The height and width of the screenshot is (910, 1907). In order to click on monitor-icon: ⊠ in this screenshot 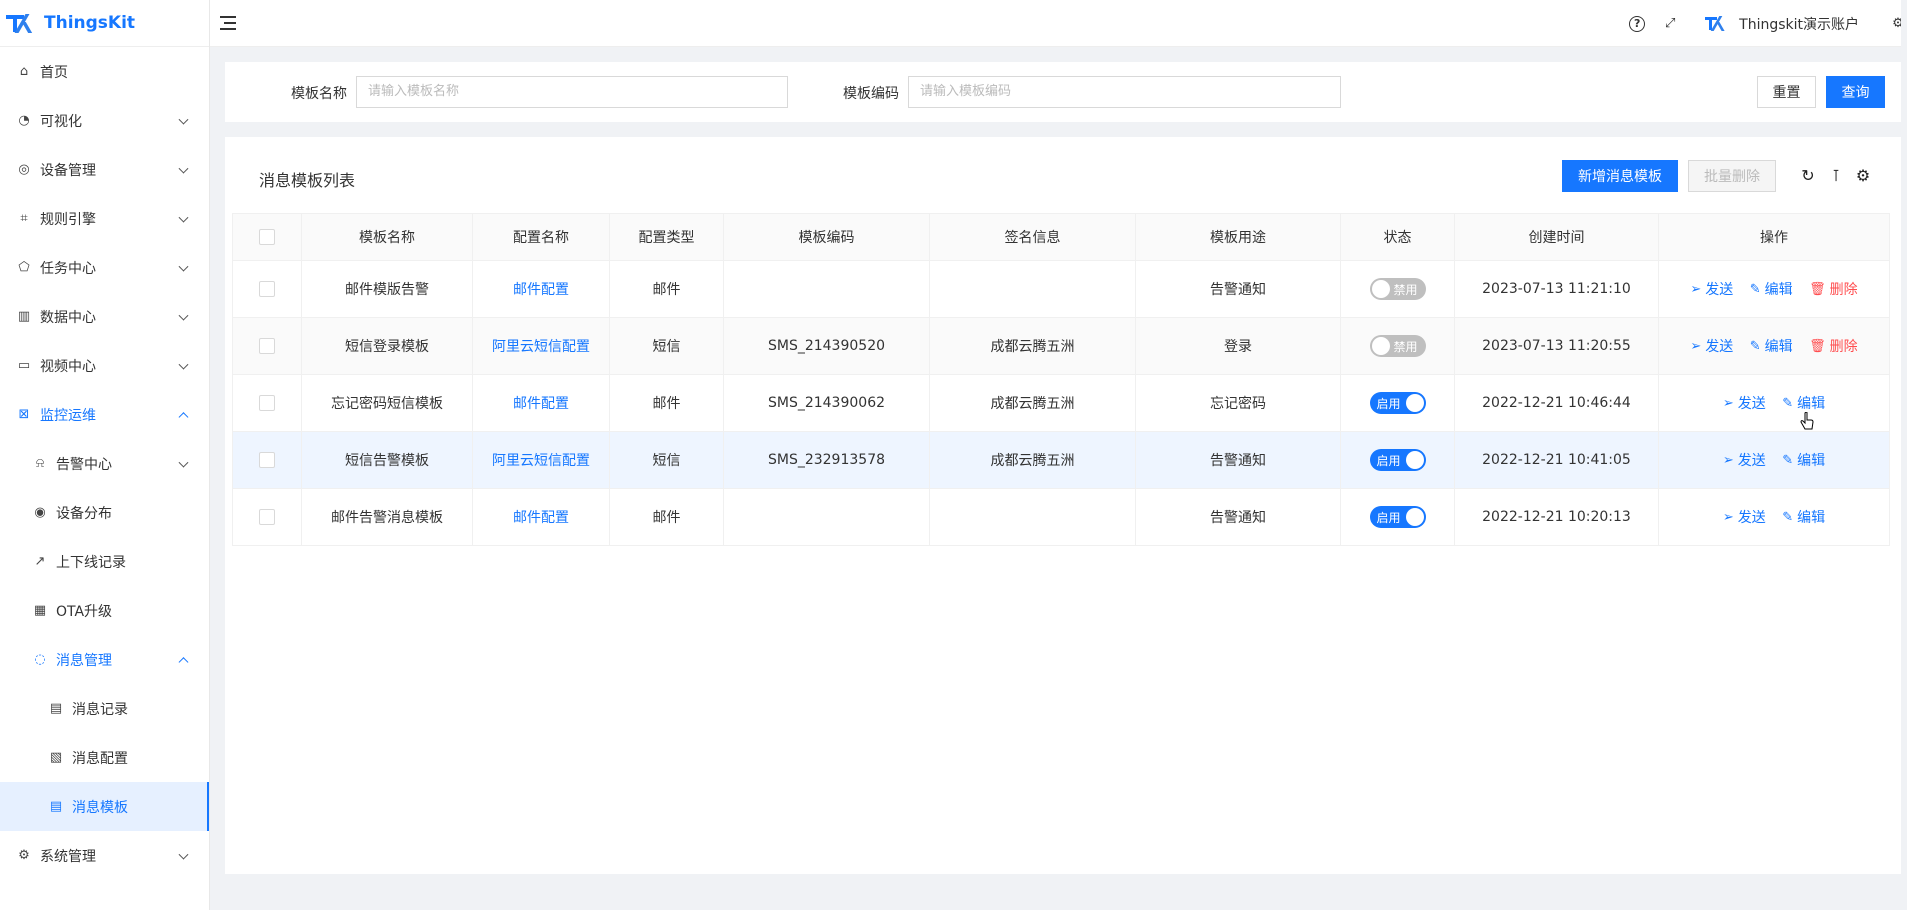, I will do `click(24, 415)`.